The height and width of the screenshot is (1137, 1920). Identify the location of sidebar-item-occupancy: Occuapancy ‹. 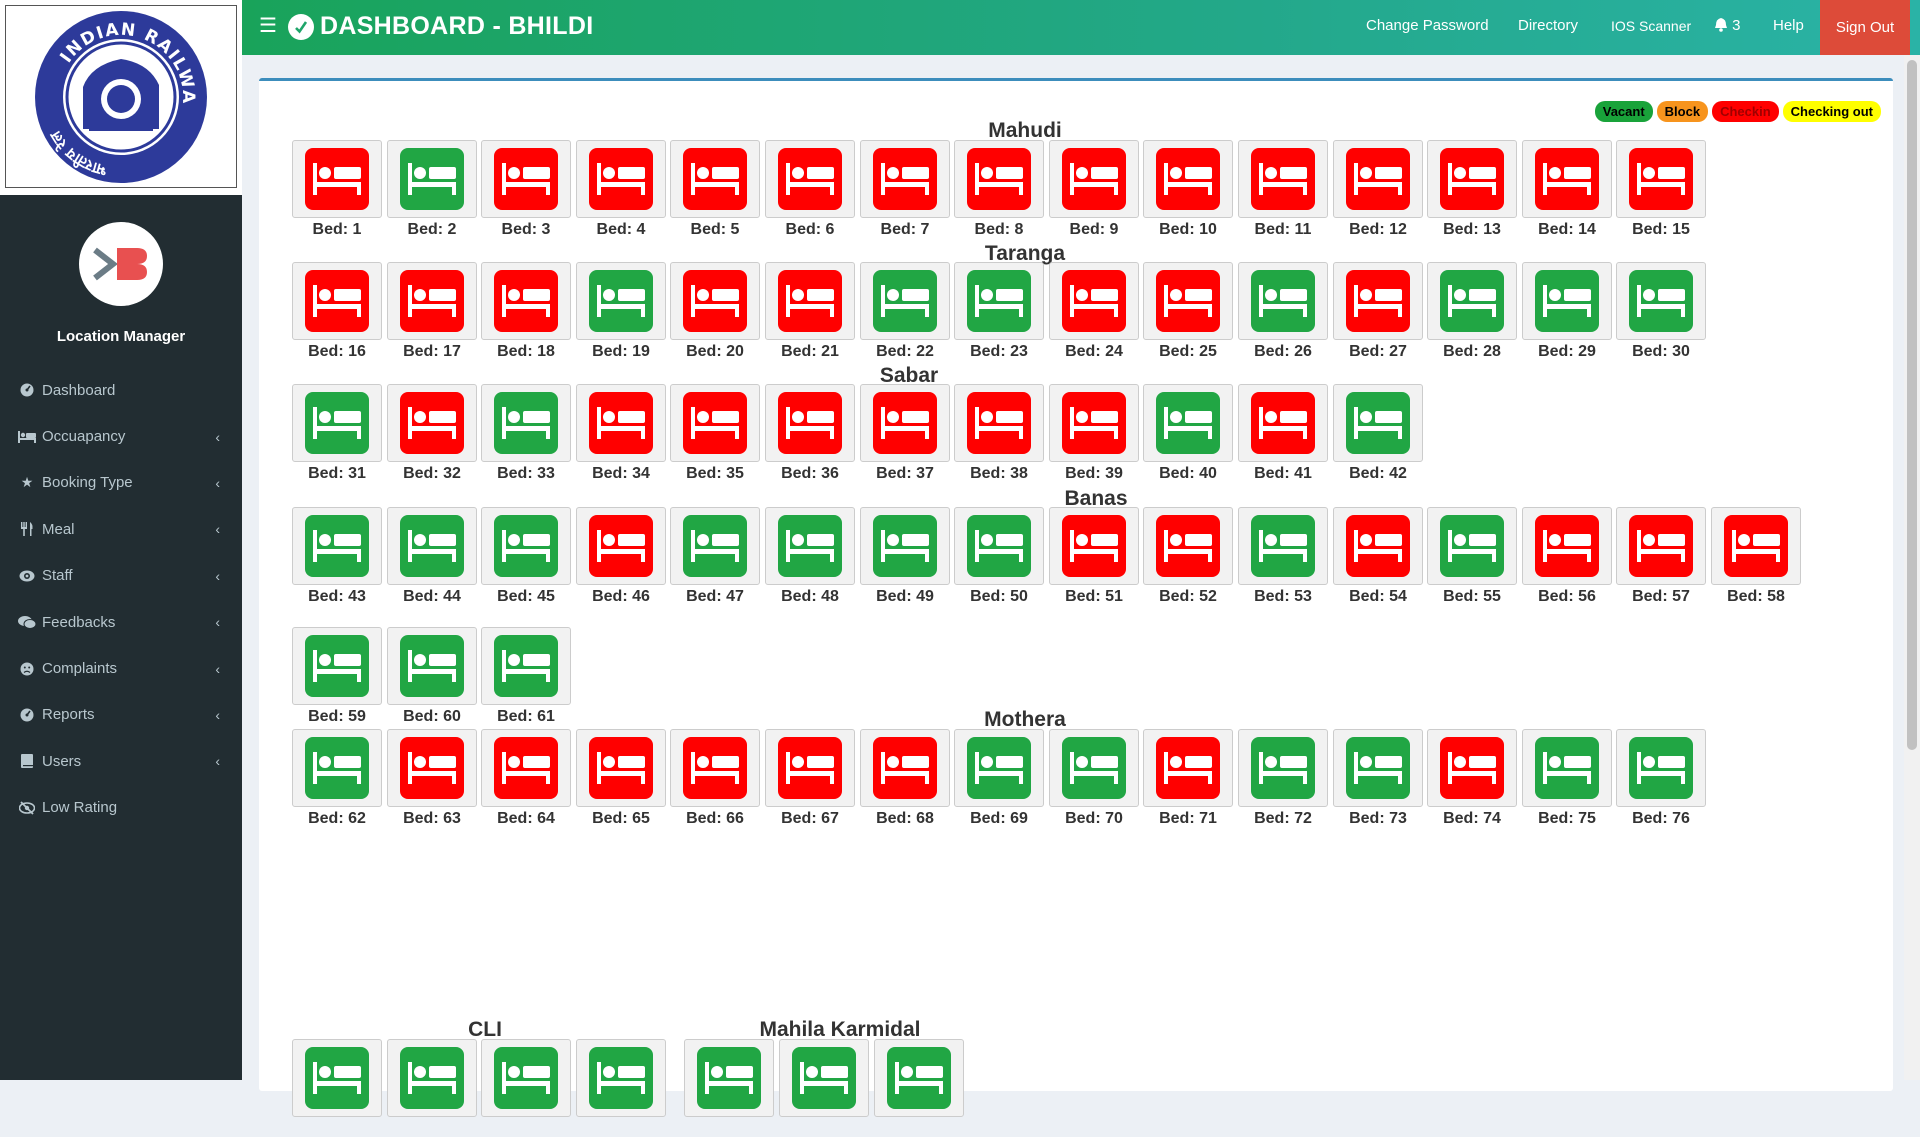
(121, 436).